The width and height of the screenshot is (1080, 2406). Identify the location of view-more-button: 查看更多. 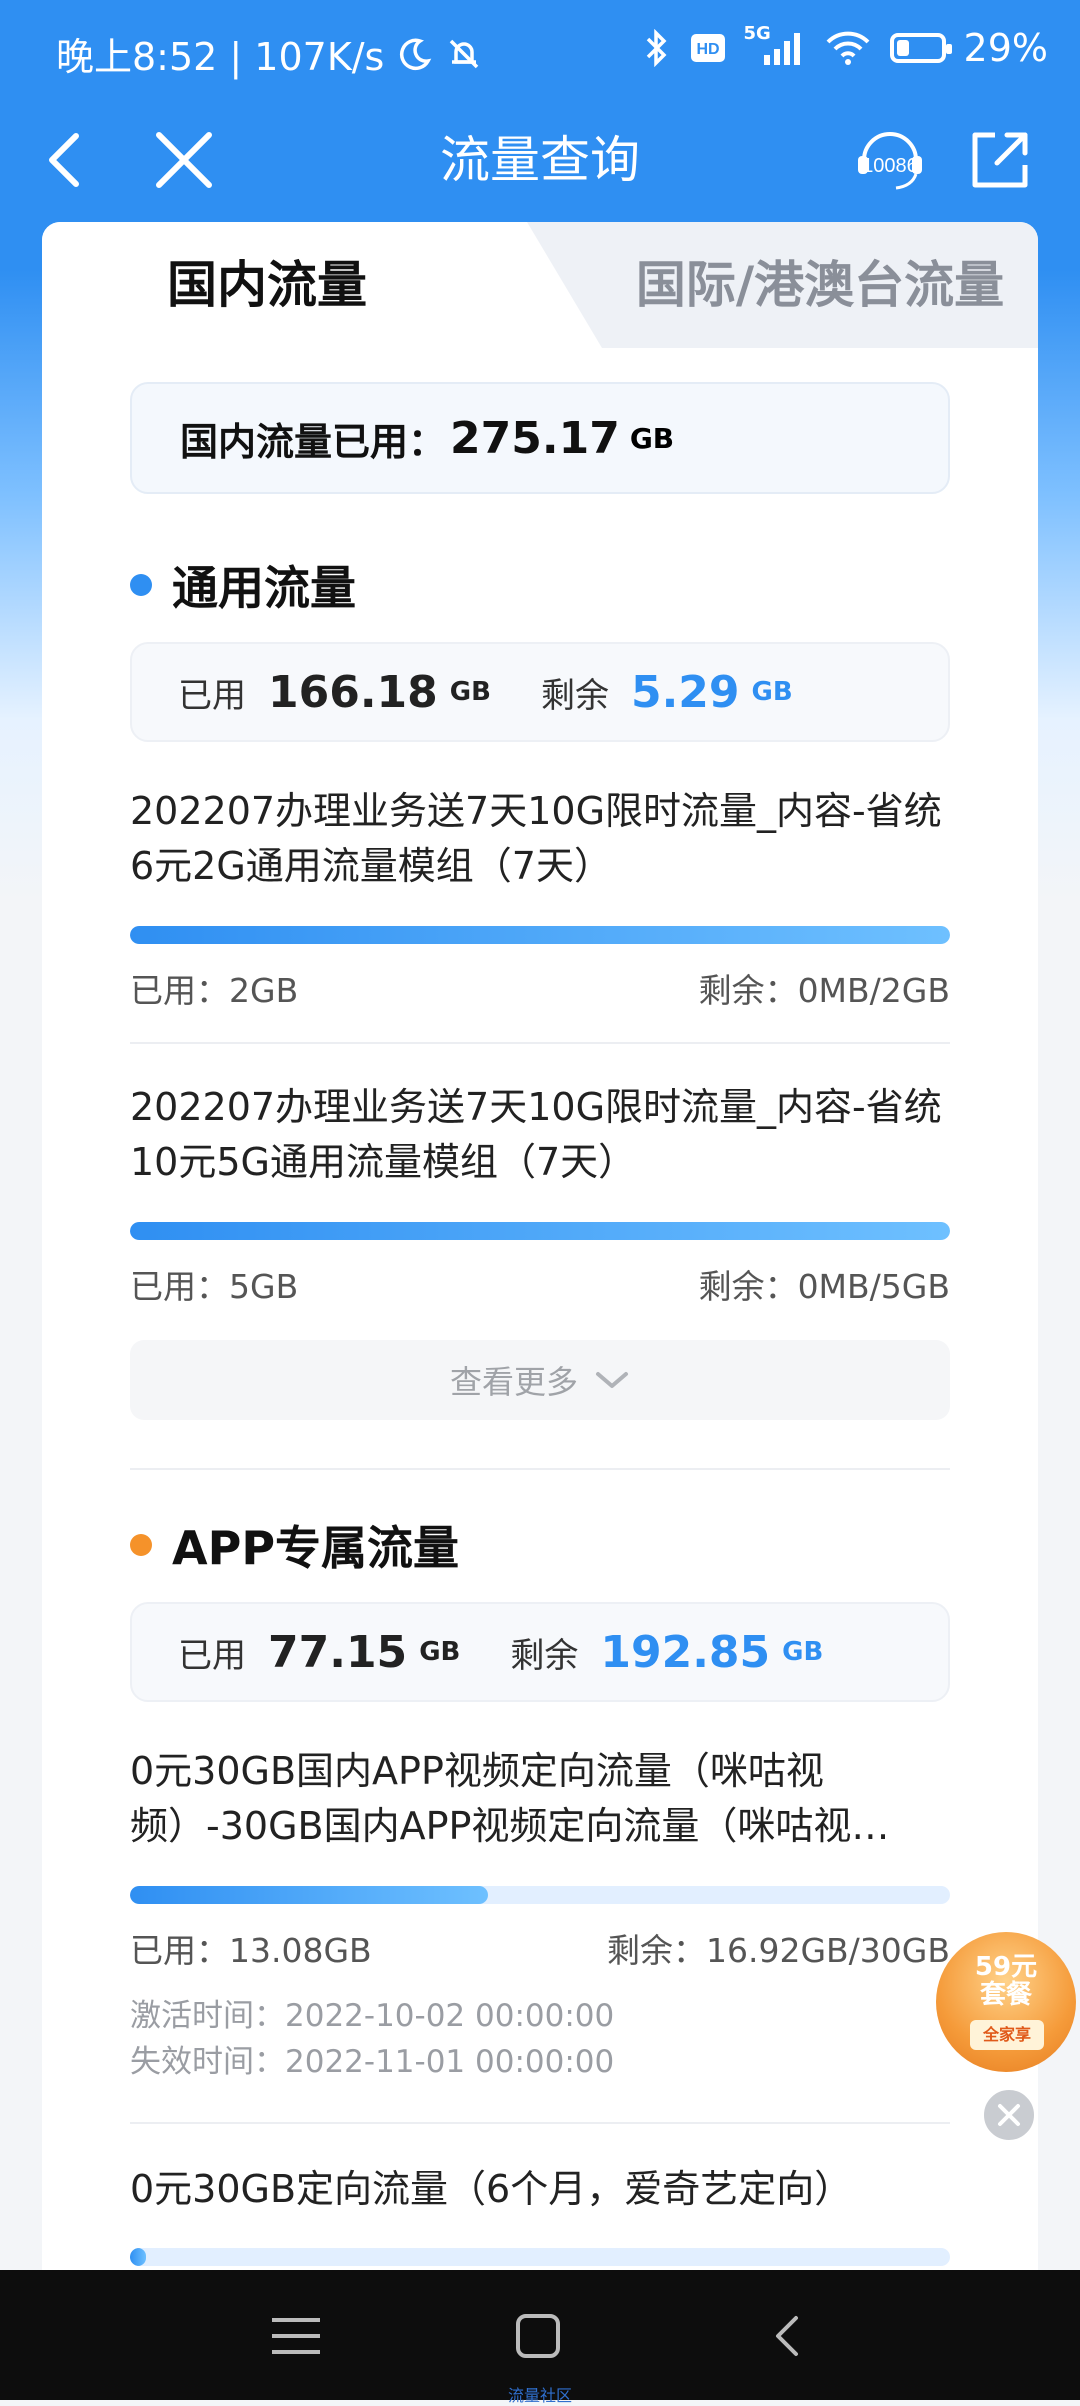
(540, 1380).